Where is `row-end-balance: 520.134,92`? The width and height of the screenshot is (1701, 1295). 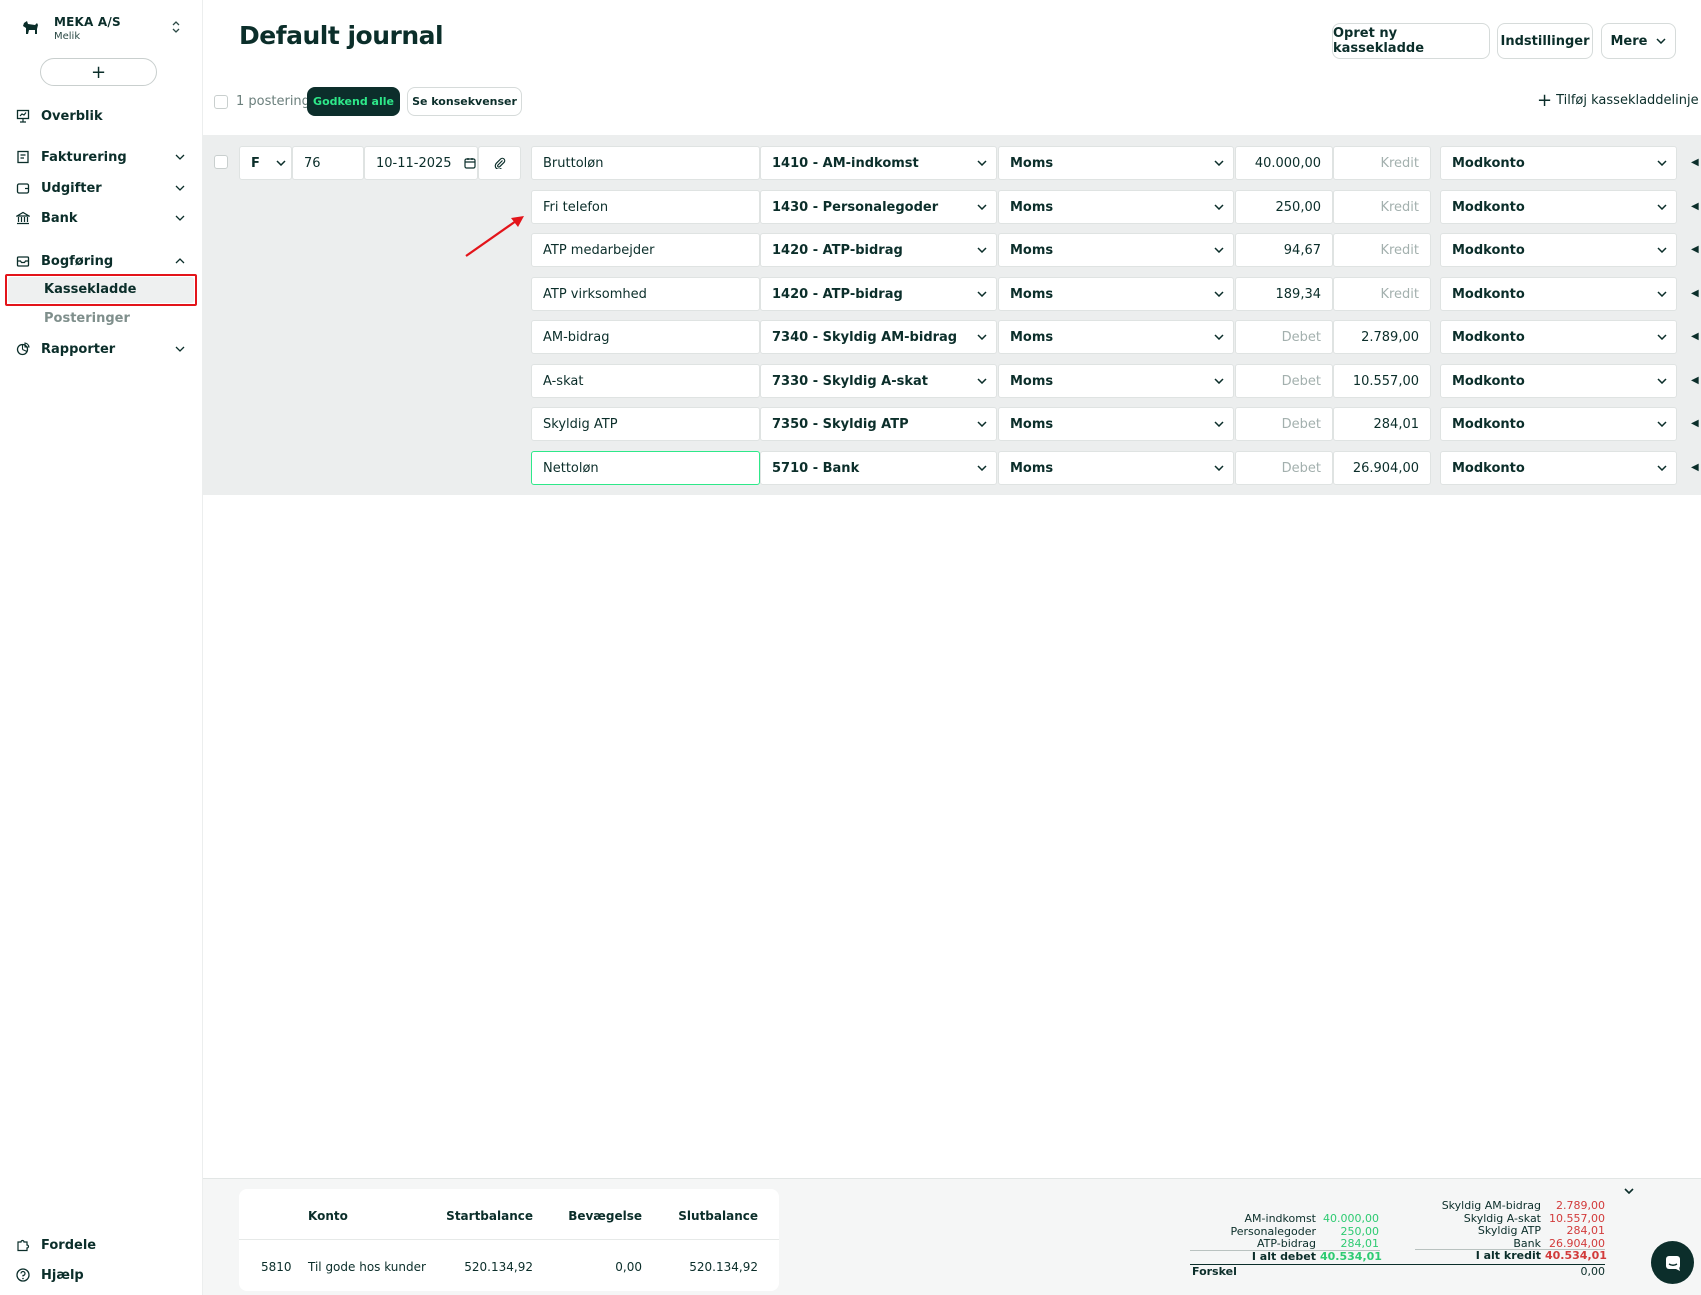
row-end-balance: 520.134,92 is located at coordinates (723, 1267).